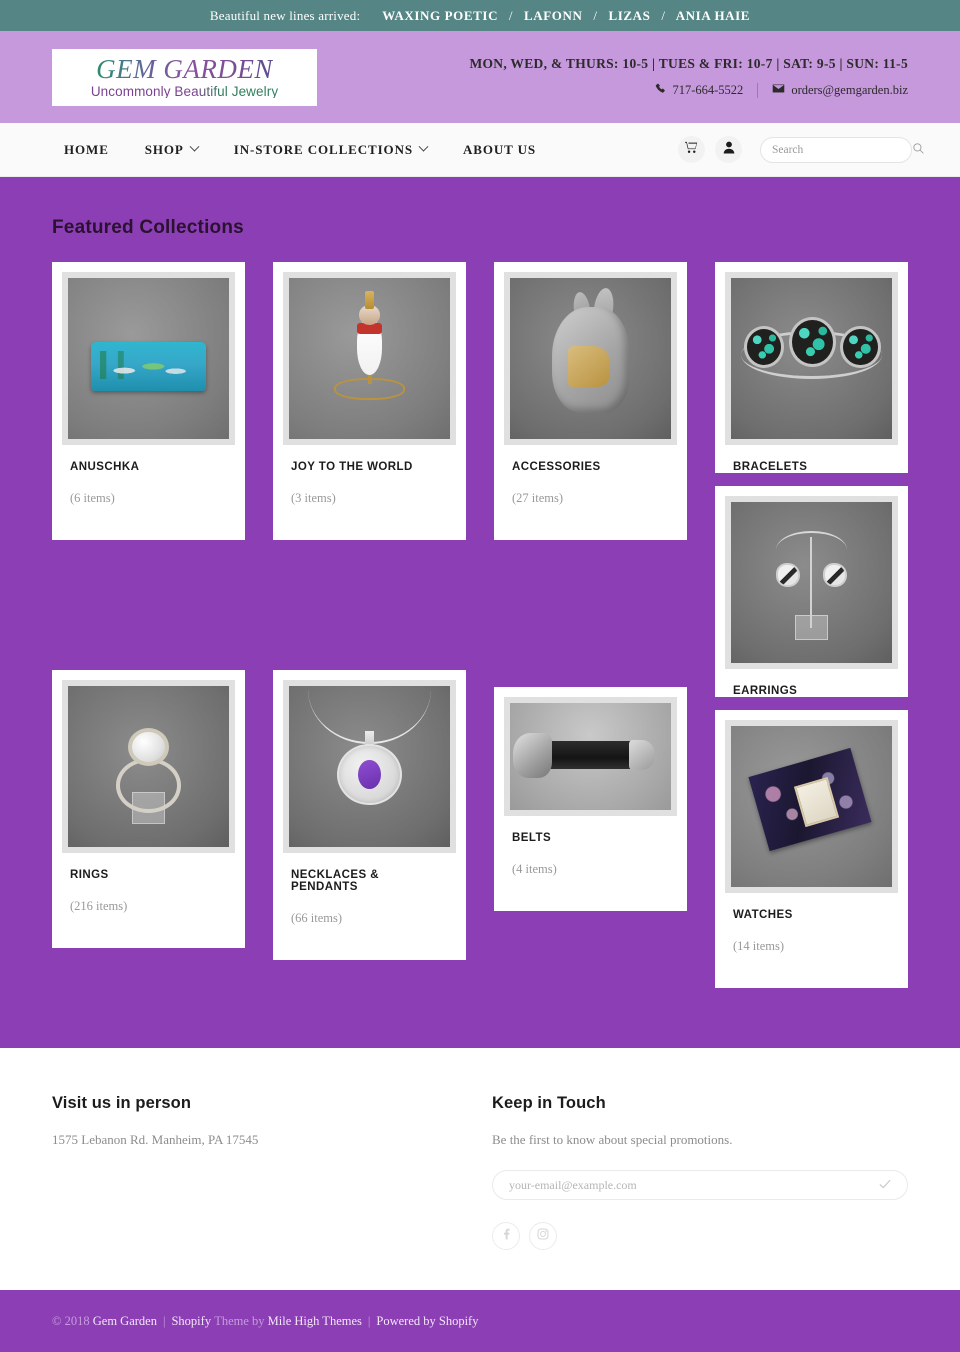 Image resolution: width=960 pixels, height=1352 pixels. I want to click on shopify-link: Shopify, so click(191, 1321).